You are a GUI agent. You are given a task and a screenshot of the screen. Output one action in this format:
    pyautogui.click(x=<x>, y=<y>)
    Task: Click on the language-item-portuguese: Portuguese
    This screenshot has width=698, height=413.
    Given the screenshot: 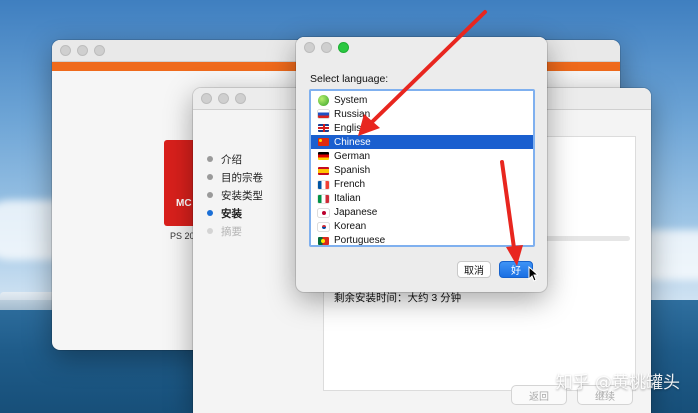 What is the action you would take?
    pyautogui.click(x=422, y=240)
    